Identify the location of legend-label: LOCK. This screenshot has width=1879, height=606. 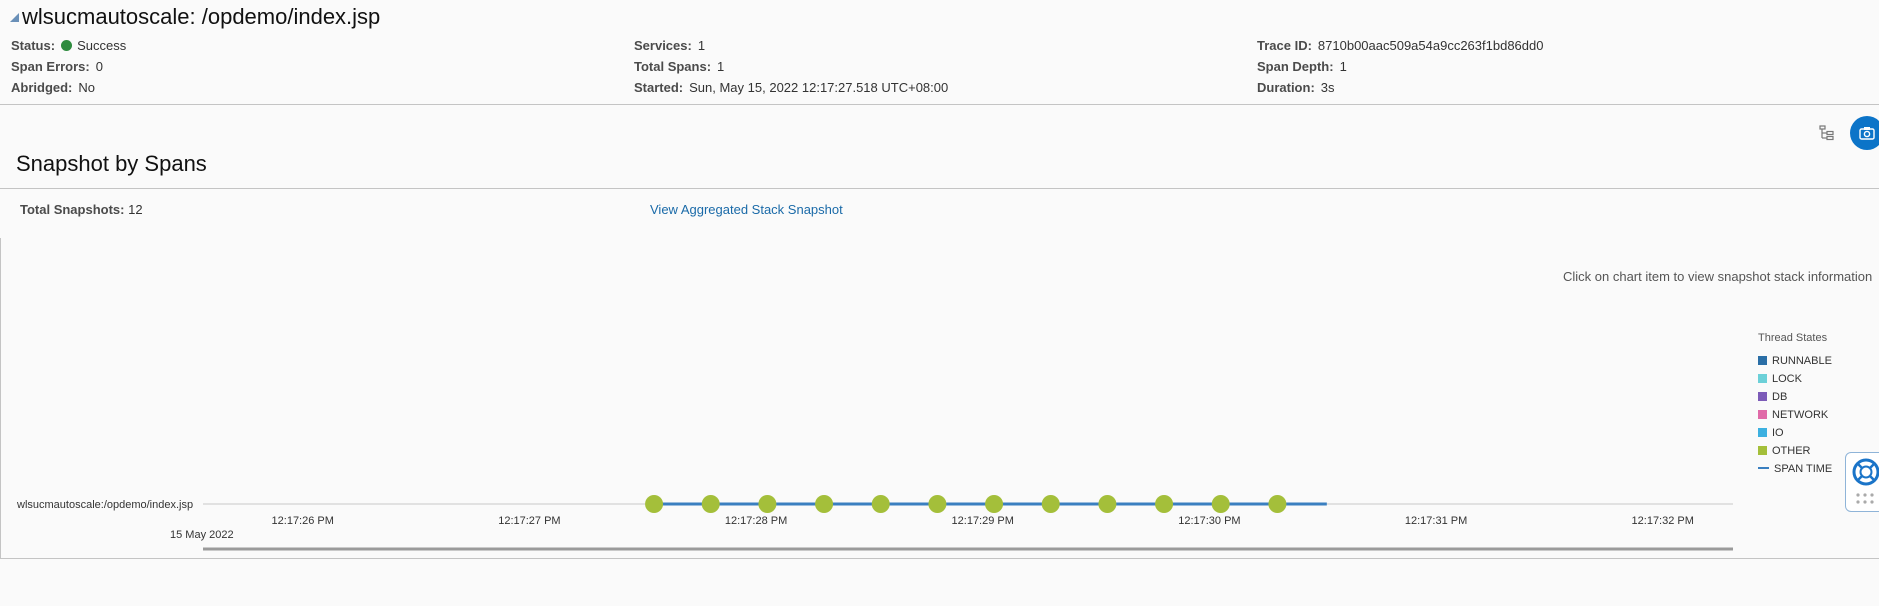
(1787, 379).